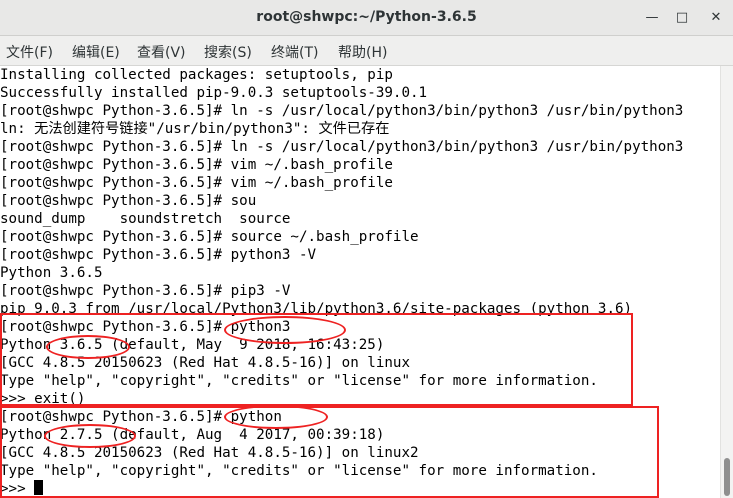  Describe the element at coordinates (276, 417) in the screenshot. I see `highlight-ellipse-python-cmd` at that location.